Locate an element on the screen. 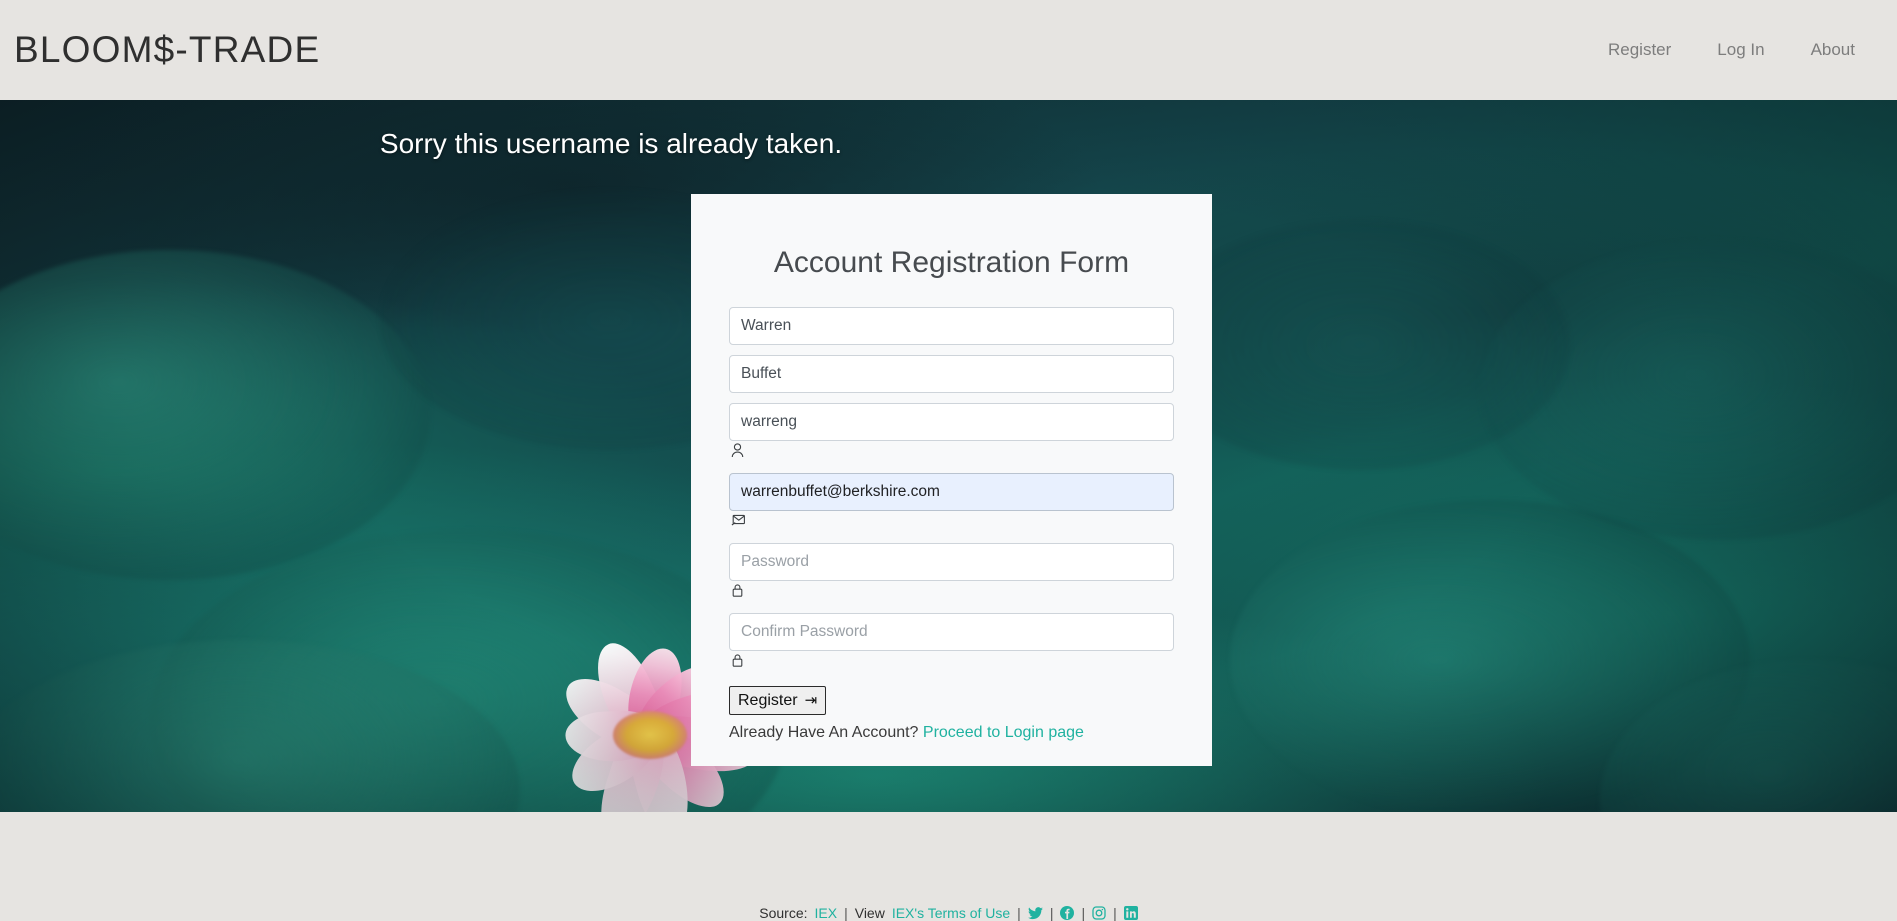 The height and width of the screenshot is (921, 1897). last-name-row is located at coordinates (951, 374).